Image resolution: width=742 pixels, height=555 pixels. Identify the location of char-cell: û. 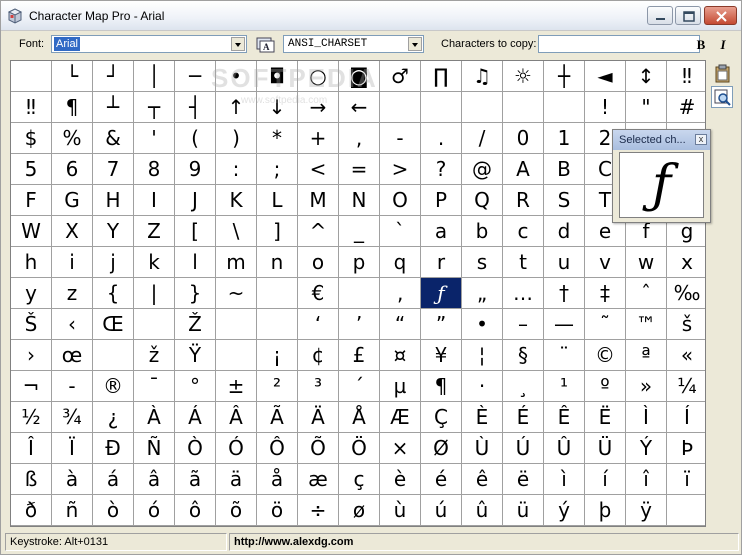
(482, 510).